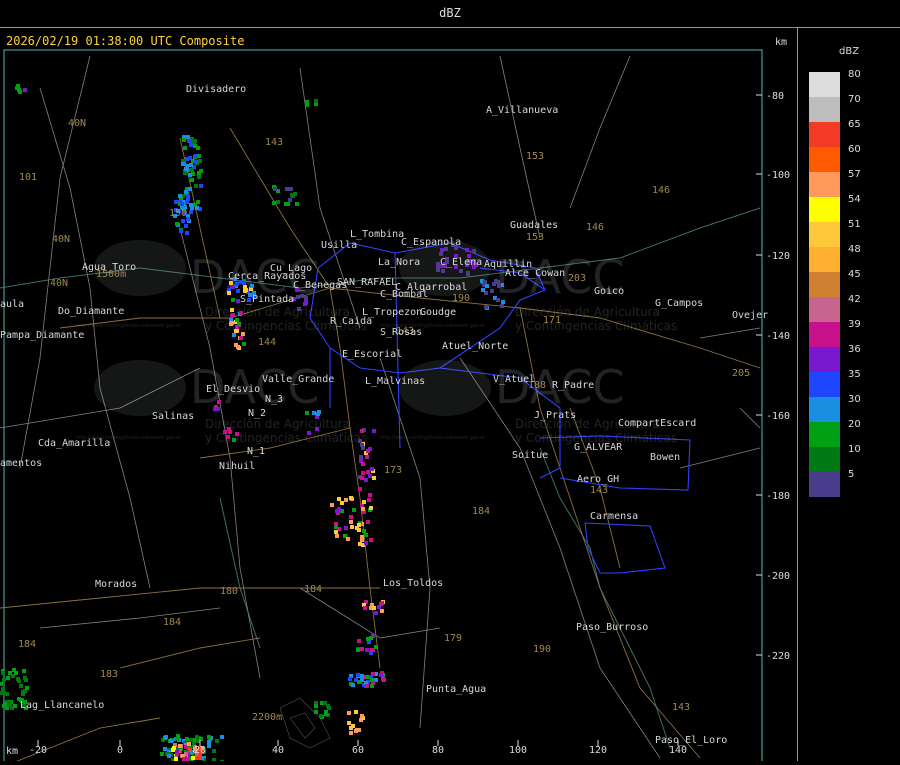 This screenshot has height=765, width=900. What do you see at coordinates (116, 584) in the screenshot?
I see `place-label: Morados` at bounding box center [116, 584].